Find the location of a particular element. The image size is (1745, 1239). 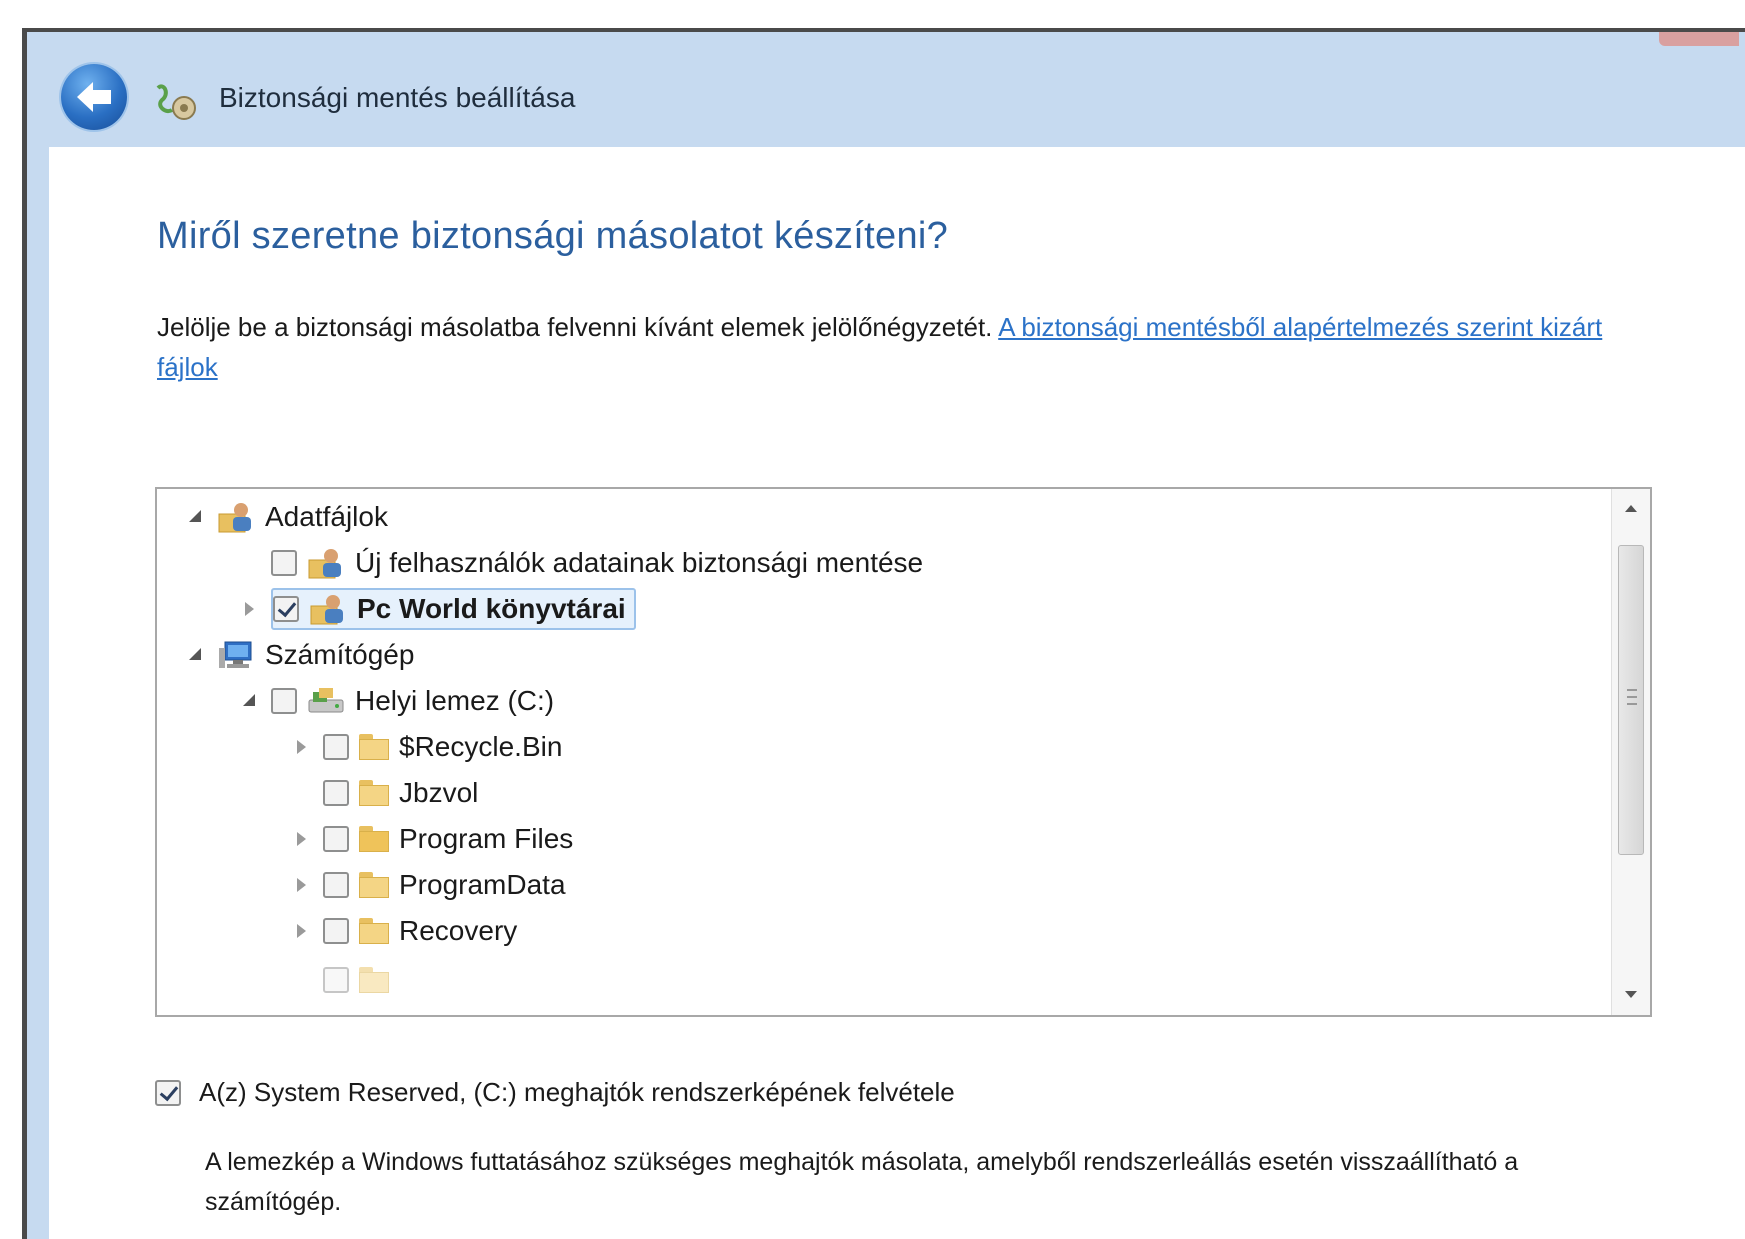

tree-item-pcworld-libraries: Pc World könyvtárai is located at coordinates (437, 609).